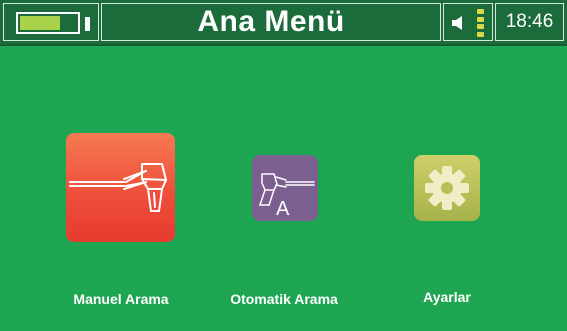  I want to click on auto-search-label: Otomatik Arama, so click(284, 299).